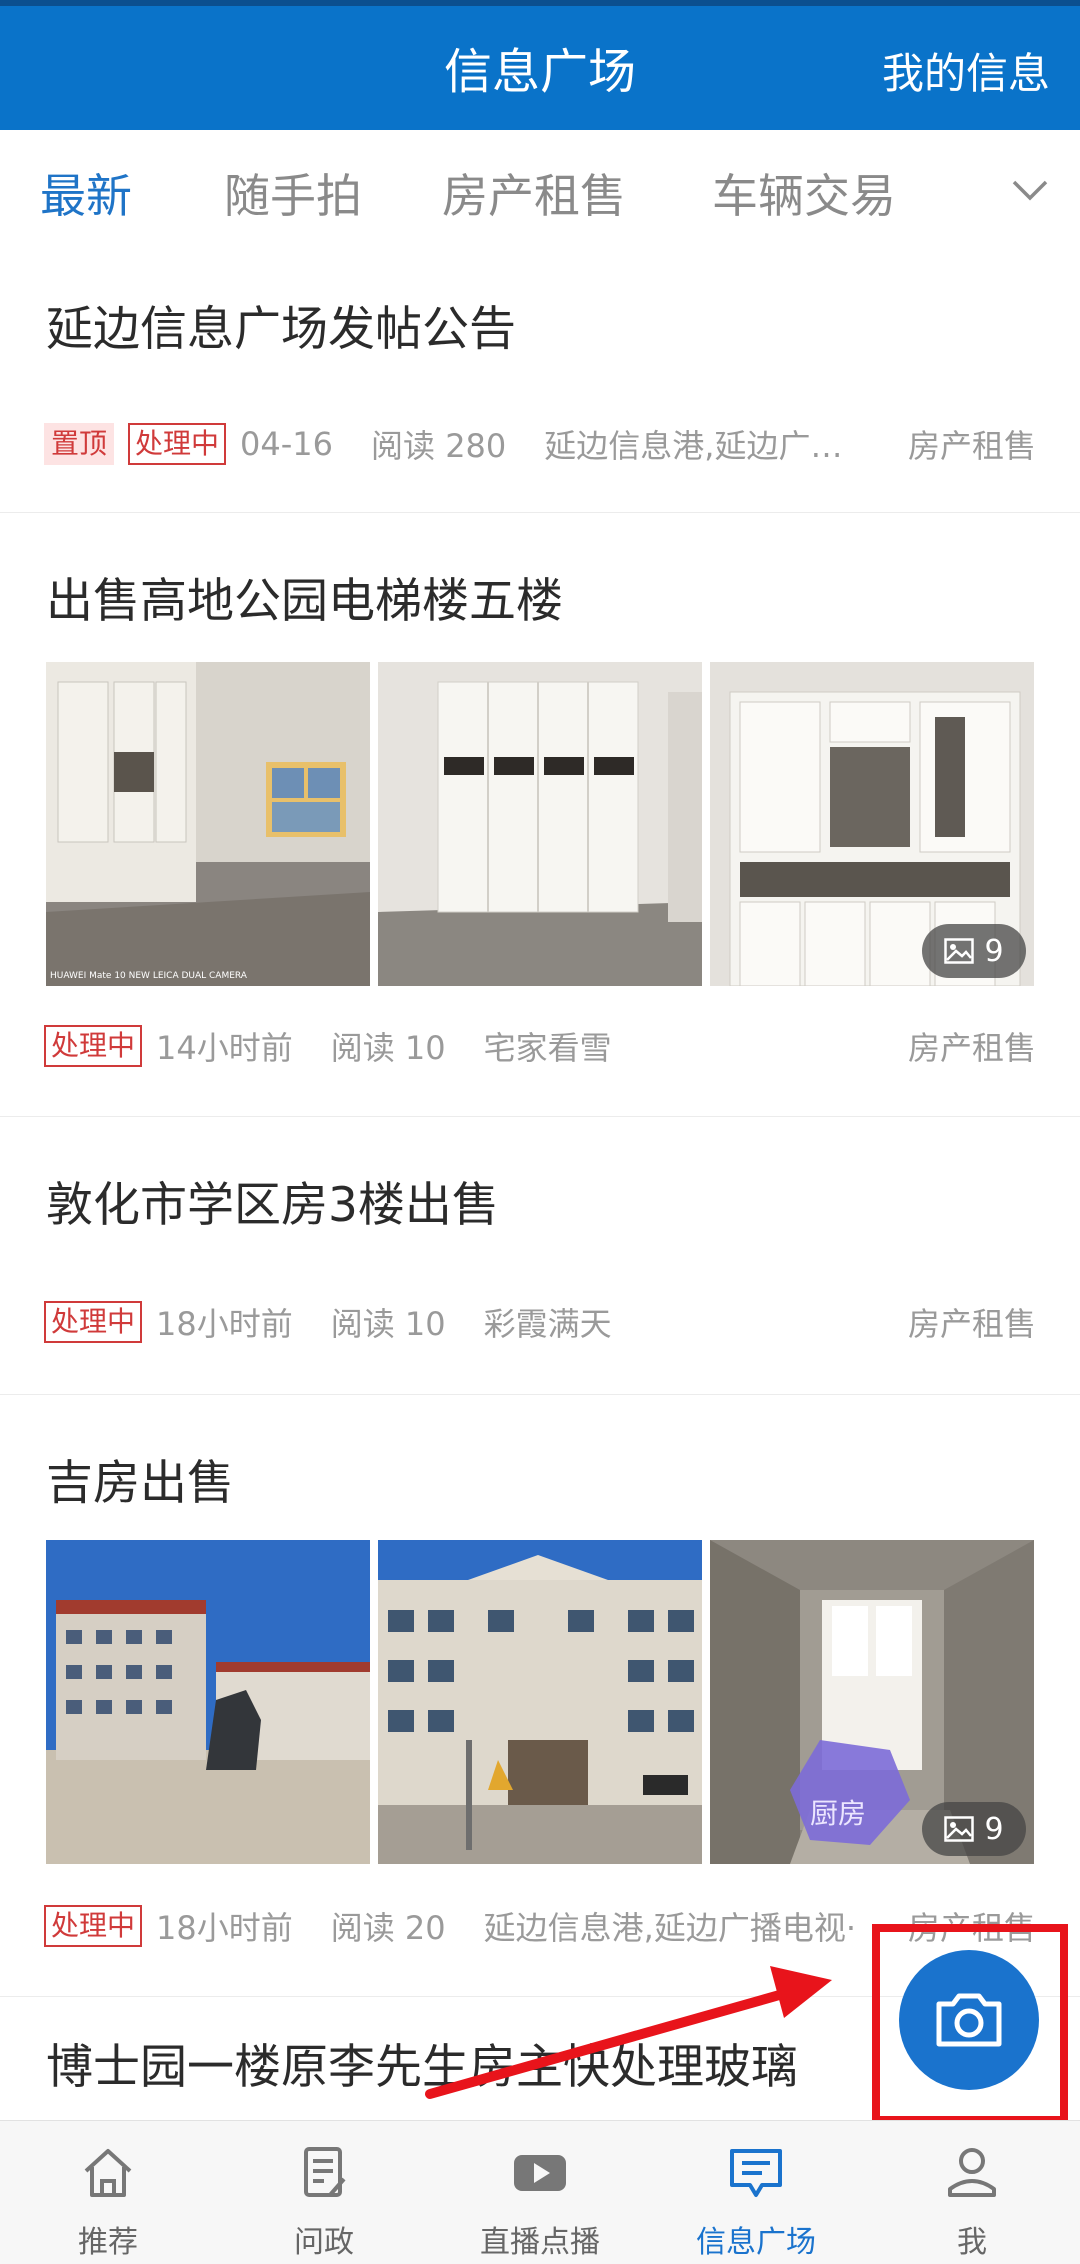 This screenshot has width=1080, height=2264. I want to click on camera-post-button, so click(969, 2020).